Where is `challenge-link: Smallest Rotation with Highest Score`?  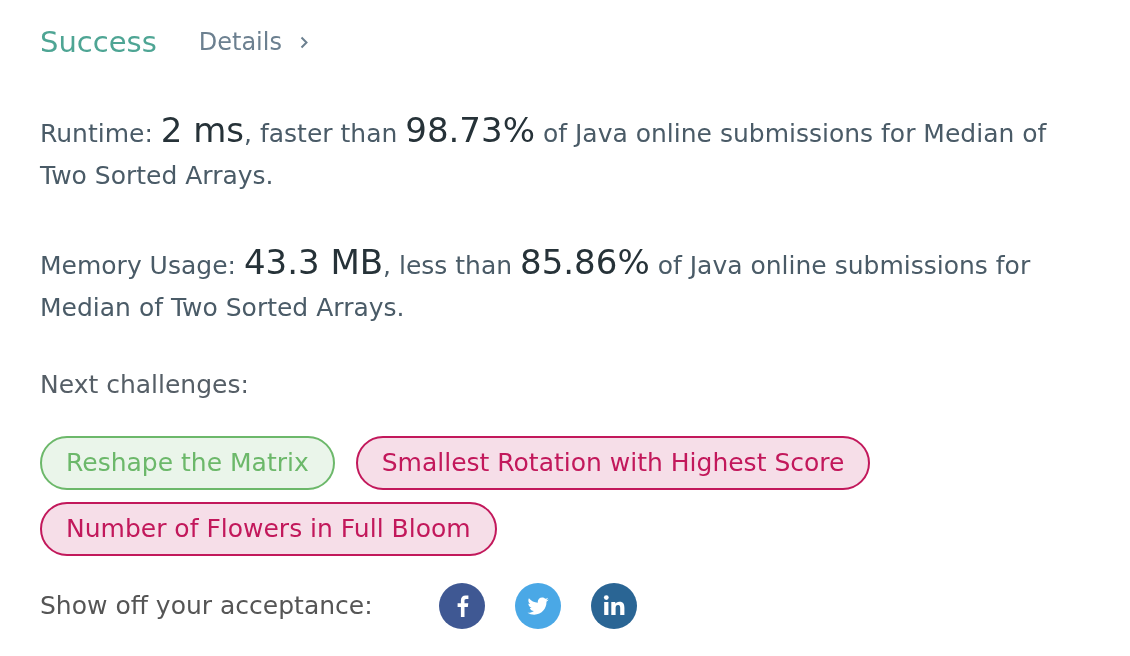
challenge-link: Smallest Rotation with Highest Score is located at coordinates (613, 463).